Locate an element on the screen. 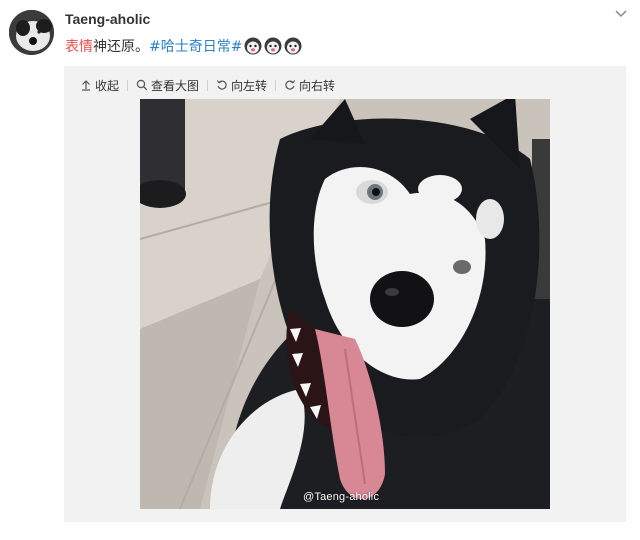  collapse-button: 收起 is located at coordinates (99, 85).